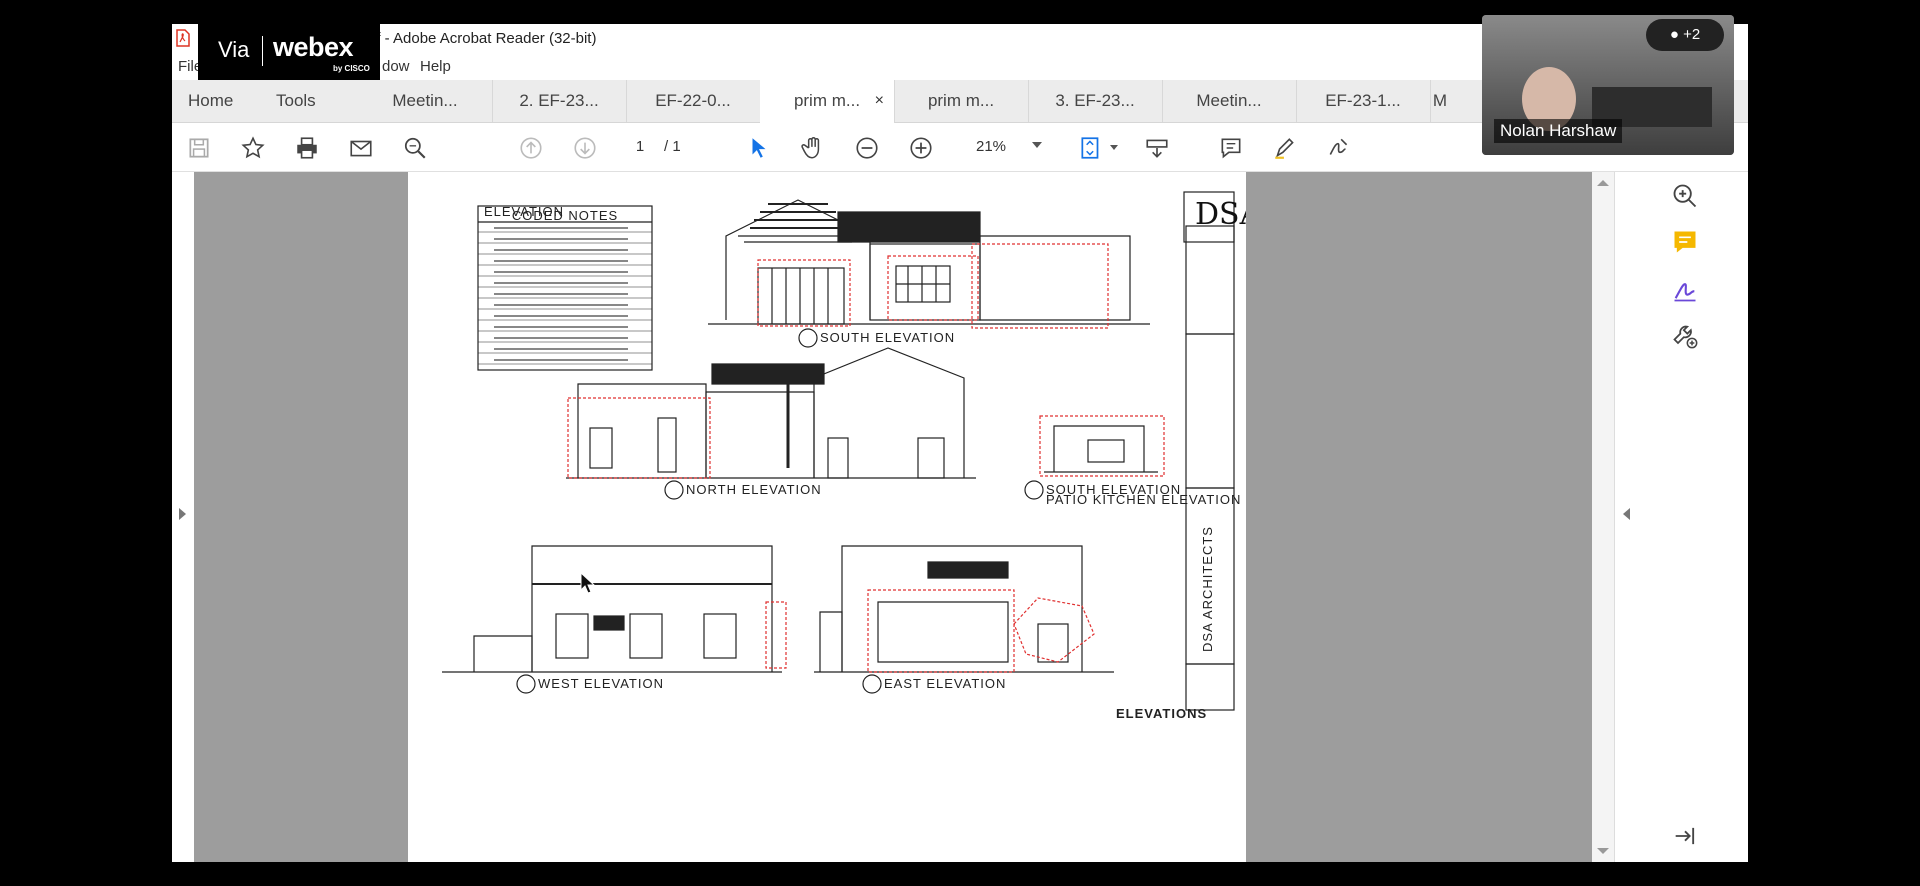  Describe the element at coordinates (565, 215) in the screenshot. I see `notes-subtitle: CODED NOTES` at that location.